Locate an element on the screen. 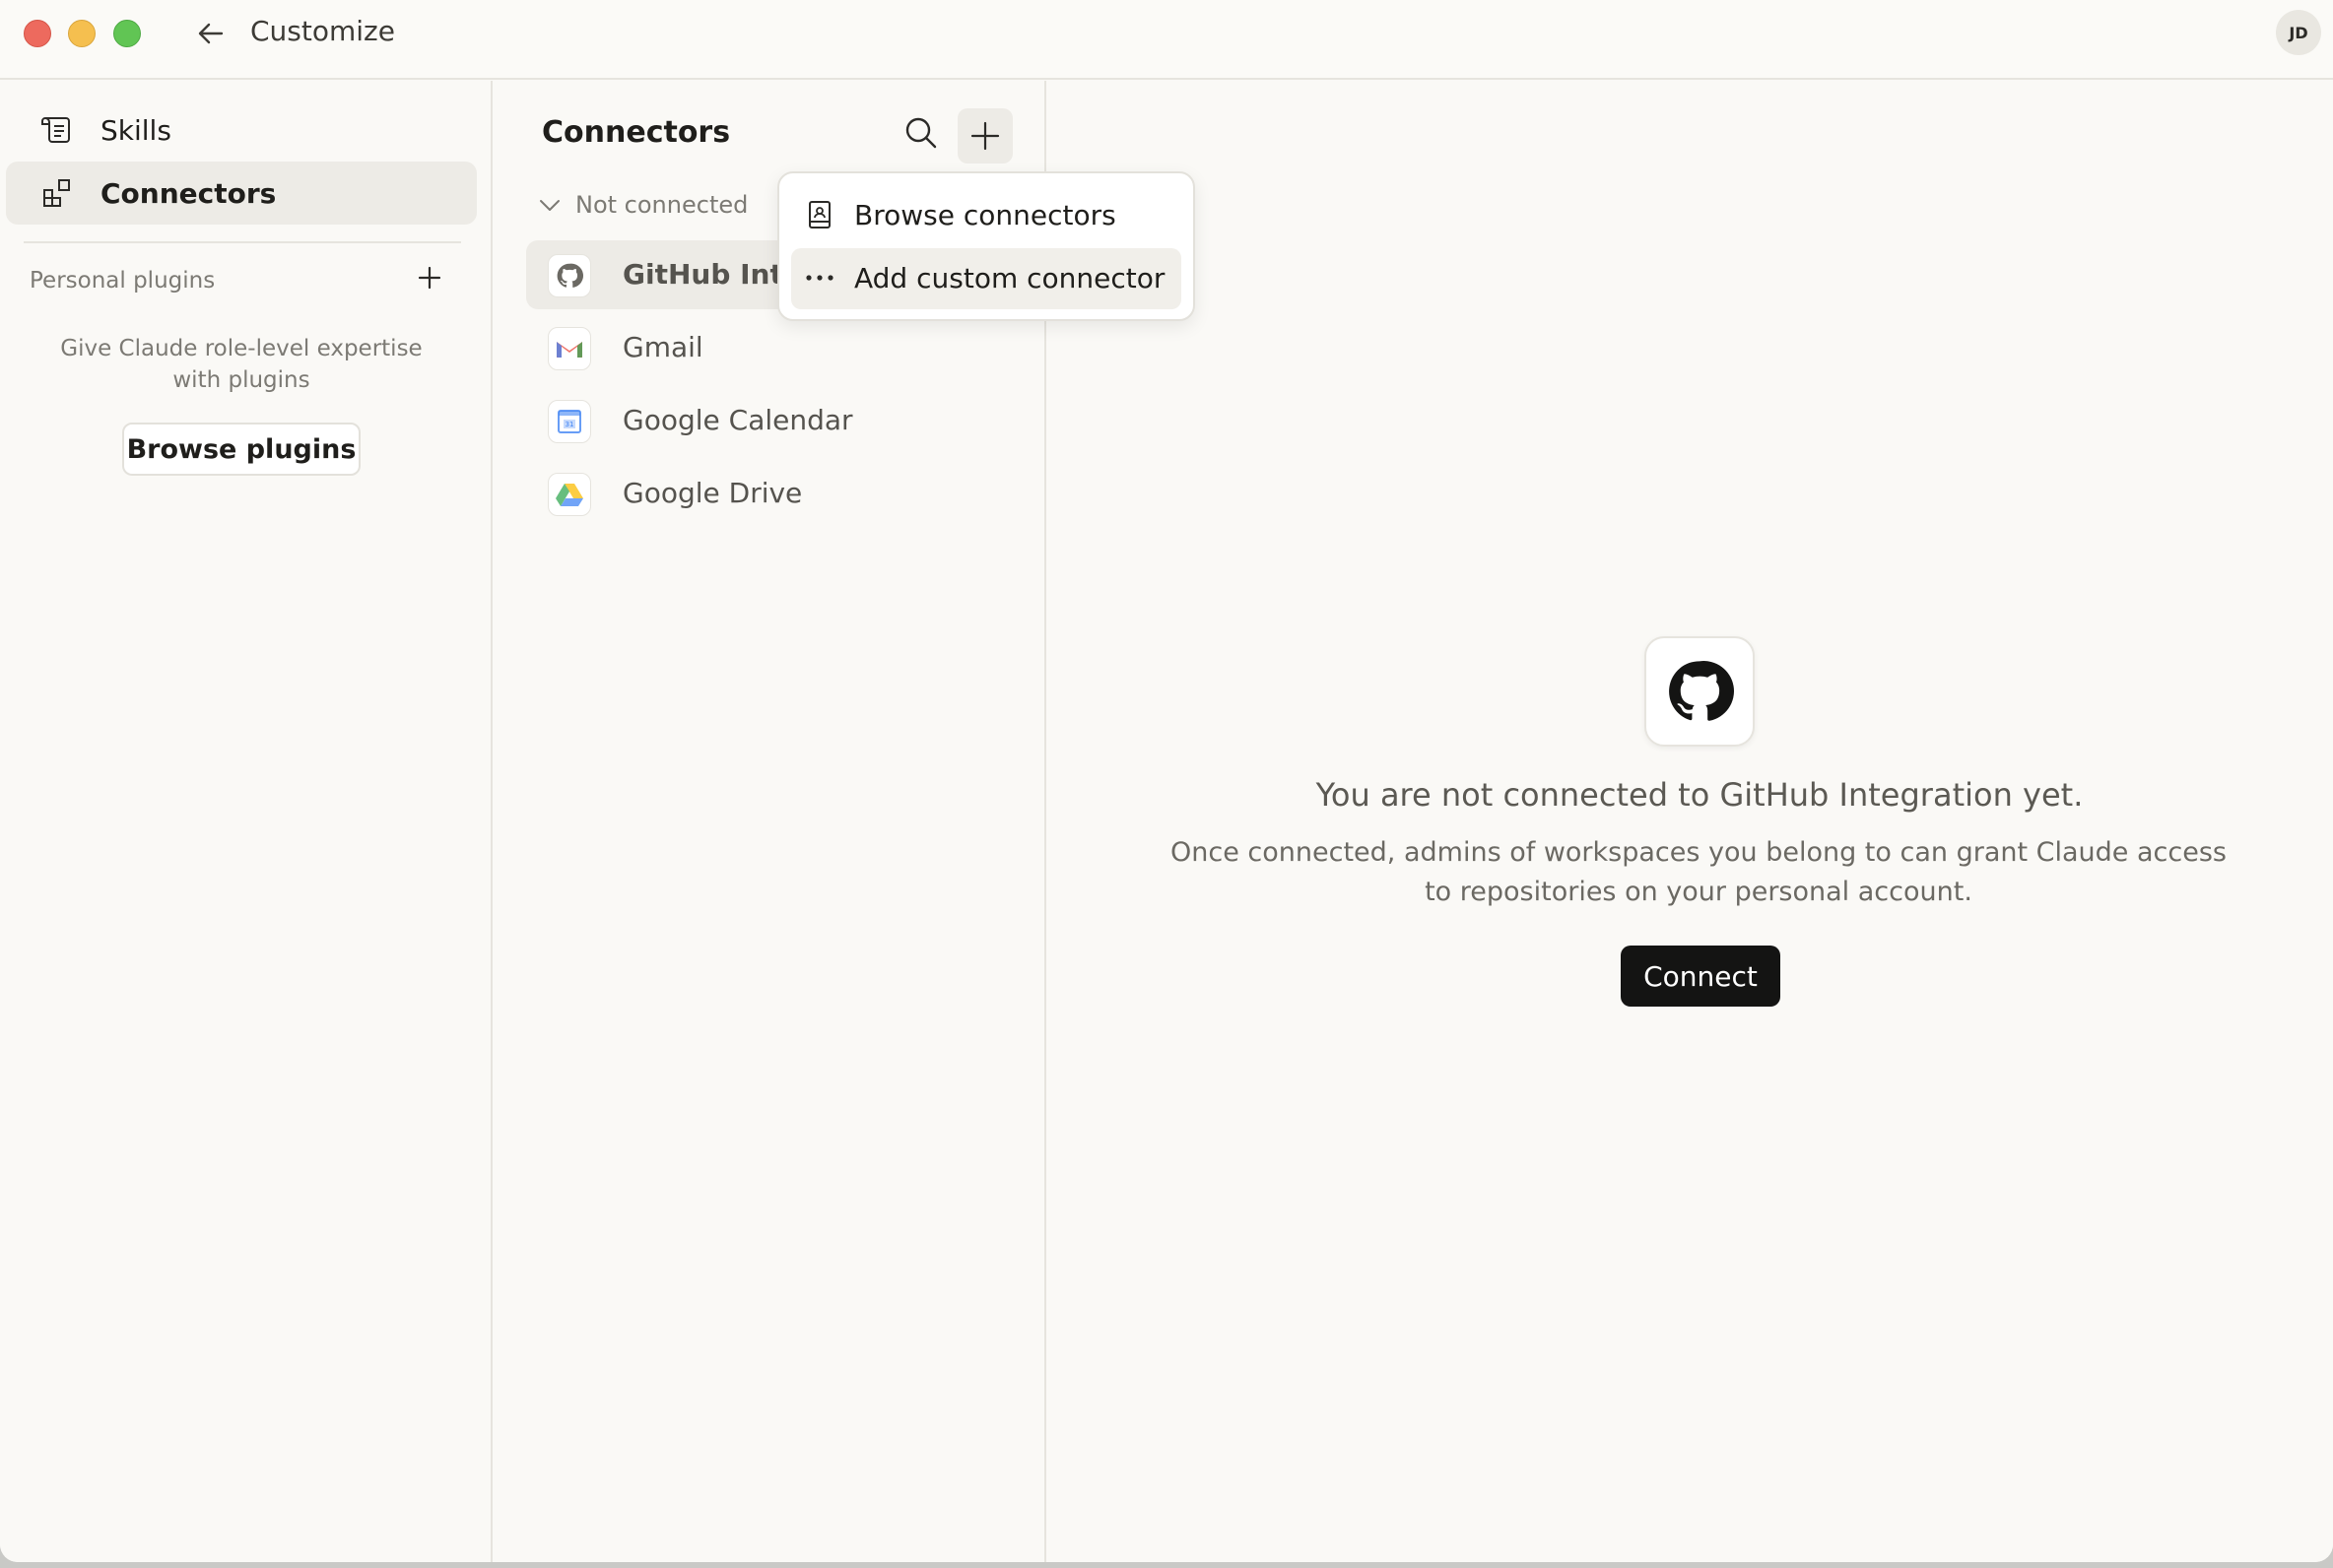  title-bar: Customize JD is located at coordinates (1166, 40).